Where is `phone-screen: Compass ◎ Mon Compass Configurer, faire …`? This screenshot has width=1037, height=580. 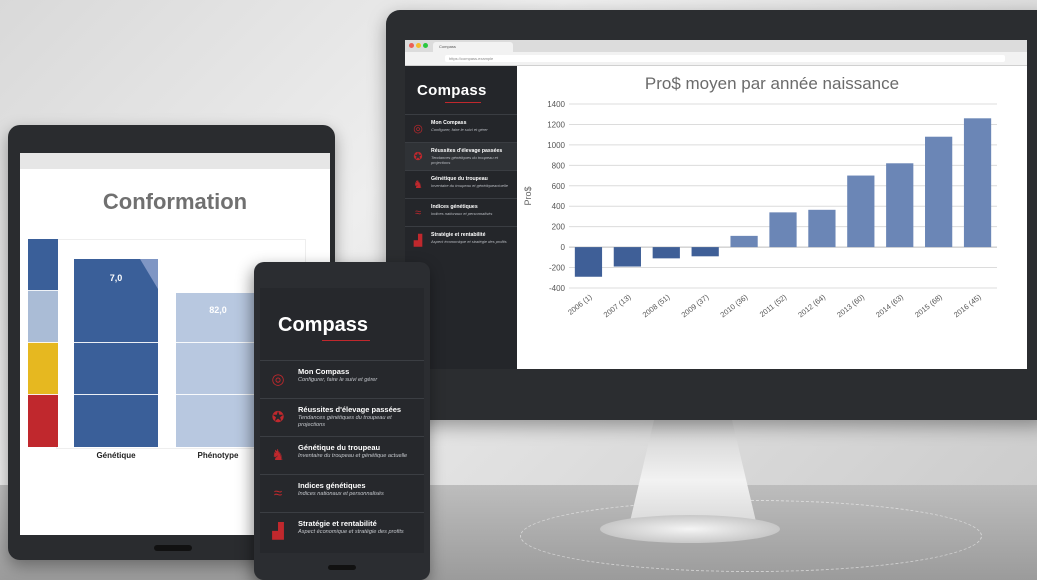
phone-screen: Compass ◎ Mon Compass Configurer, faire … is located at coordinates (342, 420).